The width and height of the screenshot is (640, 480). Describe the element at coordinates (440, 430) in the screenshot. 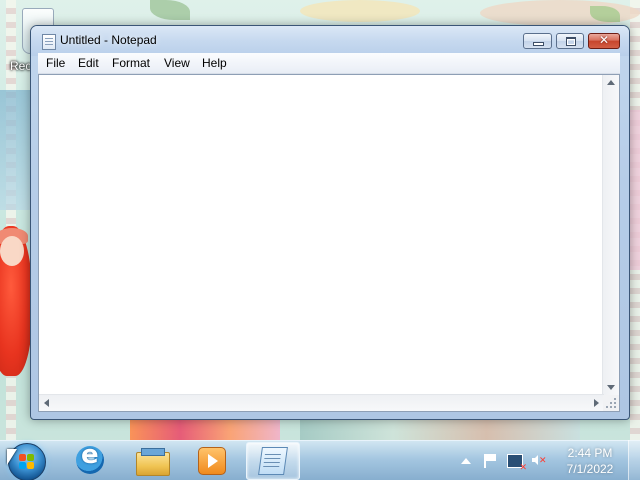

I see `wallpaper-ground` at that location.